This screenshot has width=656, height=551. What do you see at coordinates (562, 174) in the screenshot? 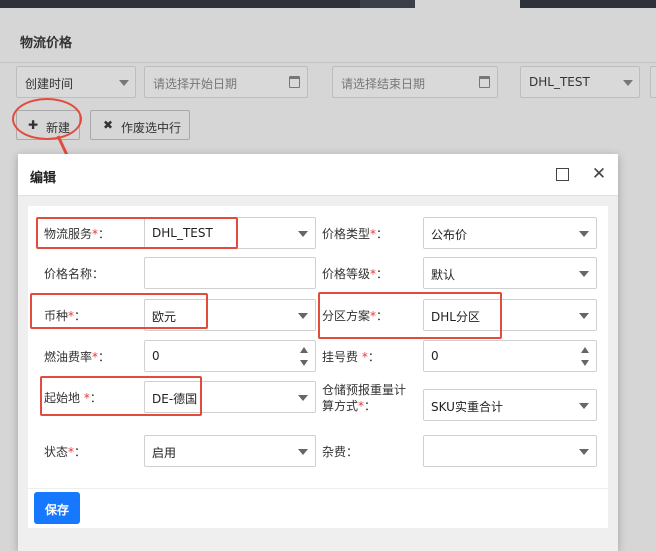
I see `maximize-icon` at bounding box center [562, 174].